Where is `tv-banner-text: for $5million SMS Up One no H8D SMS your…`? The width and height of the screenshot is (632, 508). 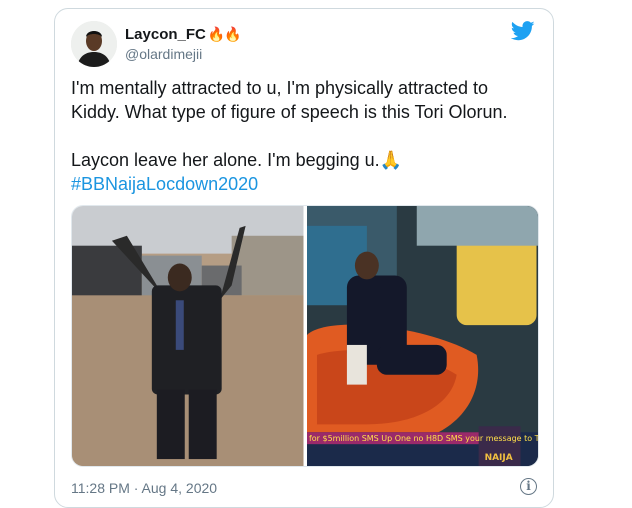 tv-banner-text: for $5million SMS Up One no H8D SMS your… is located at coordinates (423, 438).